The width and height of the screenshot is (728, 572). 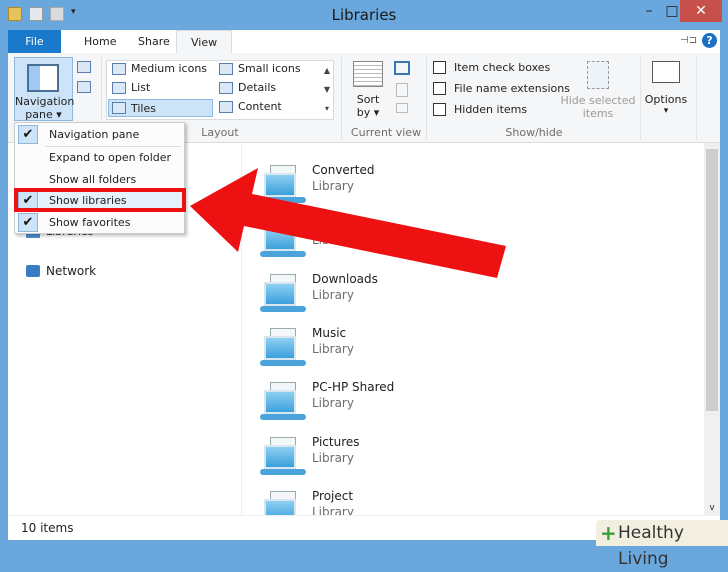 What do you see at coordinates (360, 238) in the screenshot?
I see `library-item: Documents Library` at bounding box center [360, 238].